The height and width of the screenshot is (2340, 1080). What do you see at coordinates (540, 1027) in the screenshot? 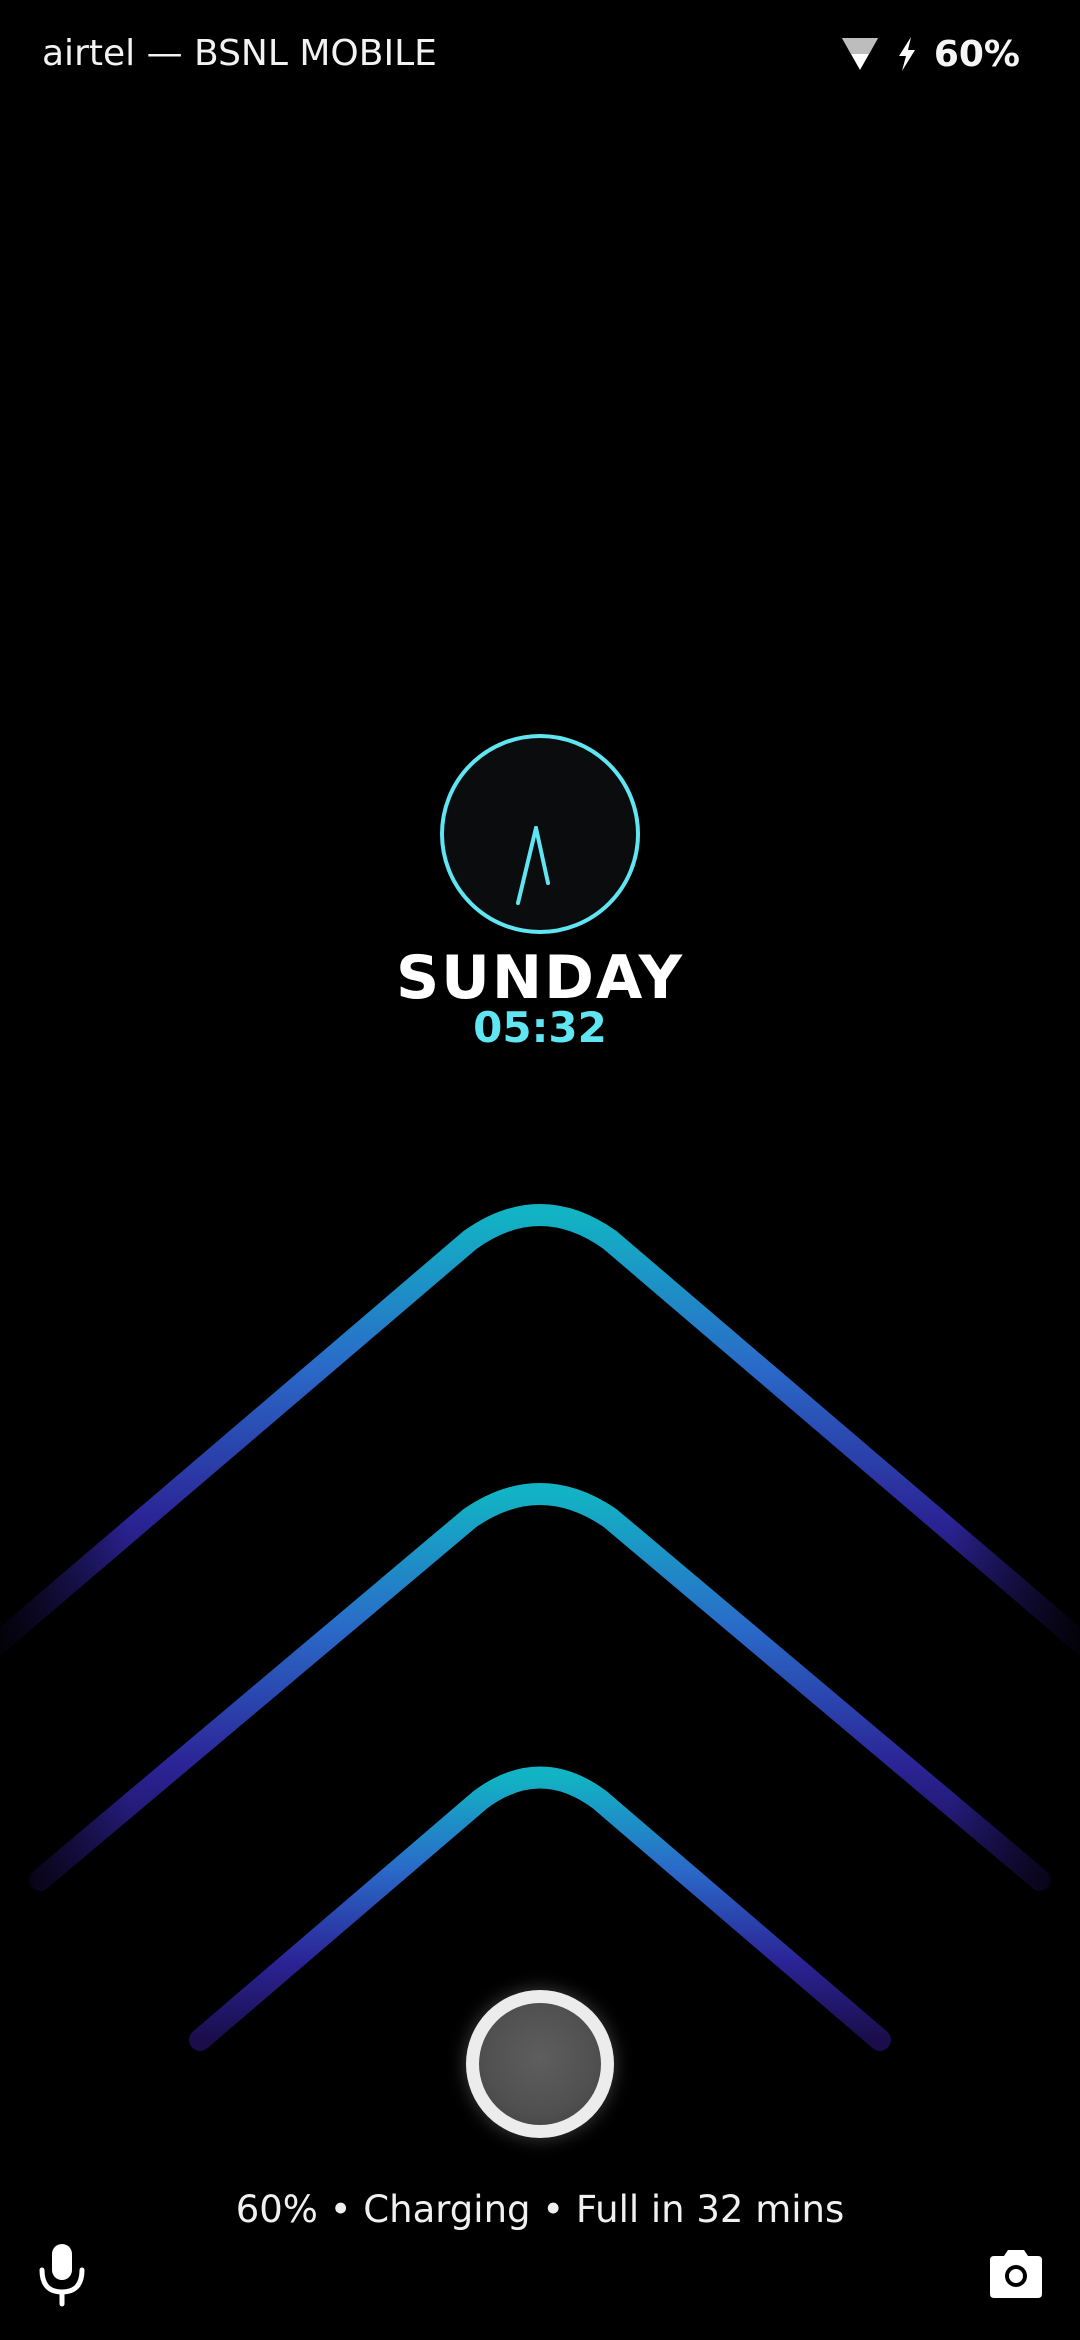
I see `time-label: 05:32` at bounding box center [540, 1027].